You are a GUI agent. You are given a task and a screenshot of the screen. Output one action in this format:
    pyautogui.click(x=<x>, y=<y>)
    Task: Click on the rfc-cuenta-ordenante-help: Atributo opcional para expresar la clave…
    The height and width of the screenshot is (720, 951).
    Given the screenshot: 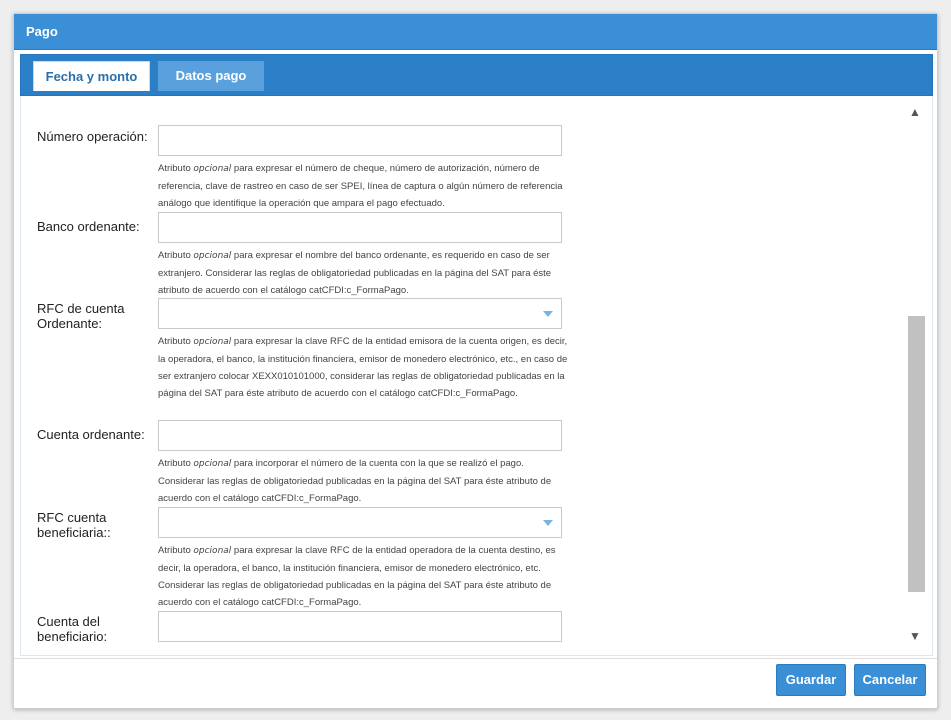 What is the action you would take?
    pyautogui.click(x=363, y=367)
    